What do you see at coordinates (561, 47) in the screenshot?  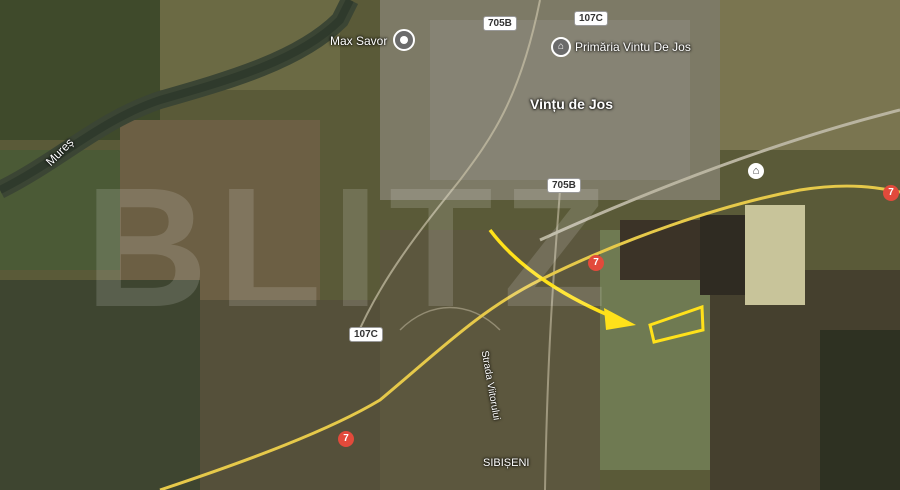 I see `townhall-icon: ⌂` at bounding box center [561, 47].